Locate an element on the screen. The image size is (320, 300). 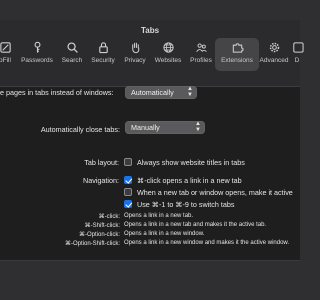
shortcut-key: ⌘-Option-Shift-click: is located at coordinates (92, 244).